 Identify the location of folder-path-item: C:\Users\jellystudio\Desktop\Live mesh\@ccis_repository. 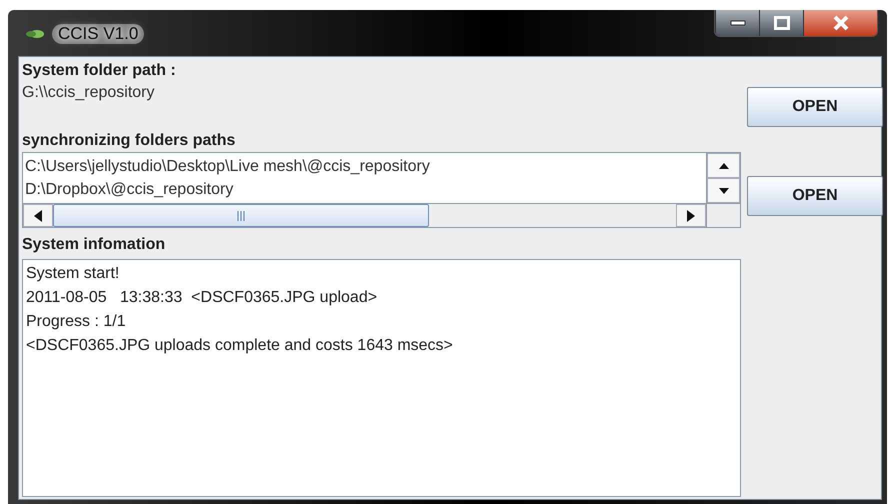
(365, 166).